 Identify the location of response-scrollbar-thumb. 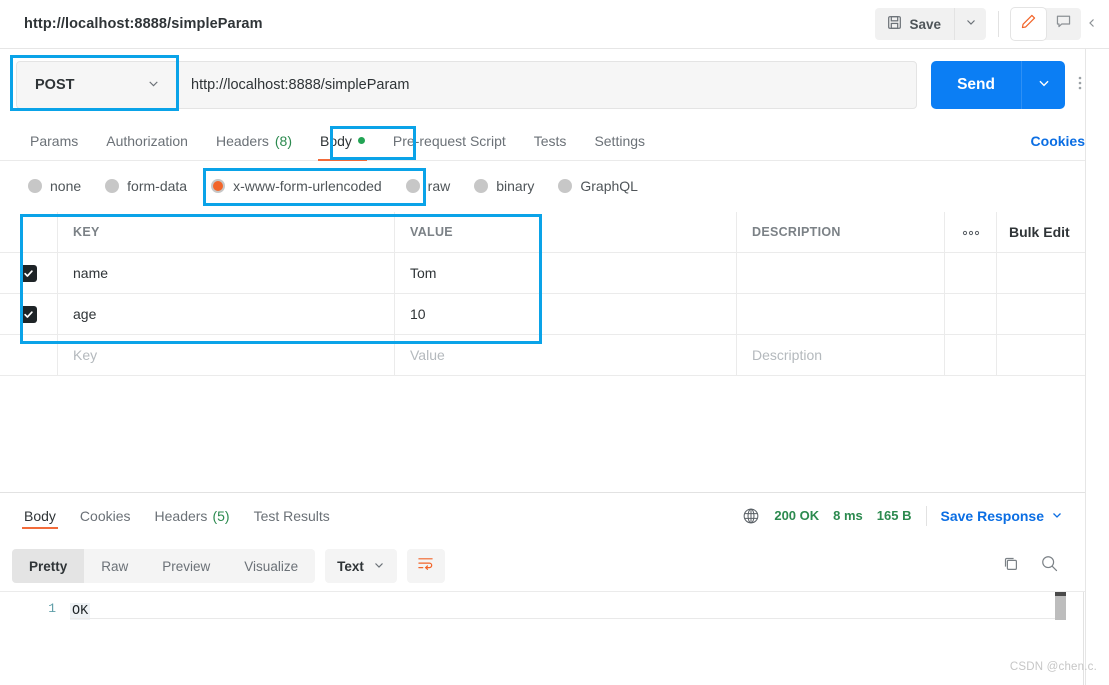
(1060, 606).